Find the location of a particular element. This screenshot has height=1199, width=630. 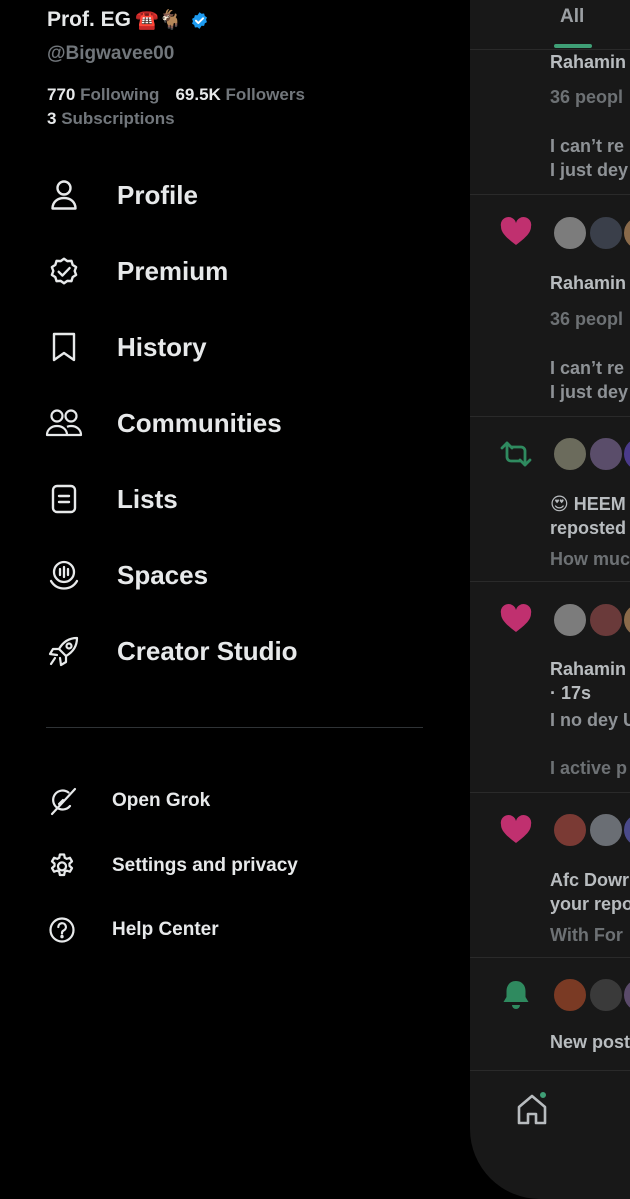

notification-text: your repo is located at coordinates (590, 904).